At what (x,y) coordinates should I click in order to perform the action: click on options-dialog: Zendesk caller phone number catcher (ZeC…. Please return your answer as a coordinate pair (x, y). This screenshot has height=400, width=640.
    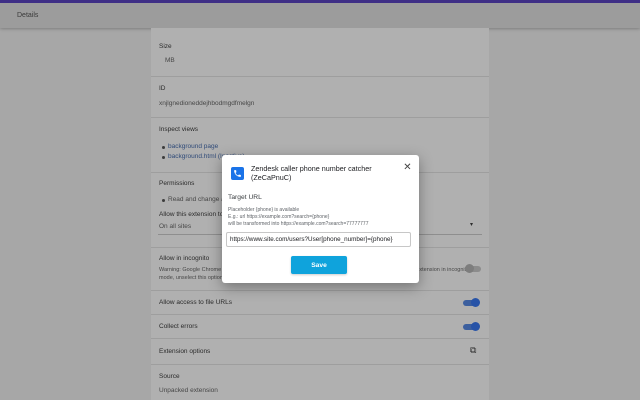
    Looking at the image, I should click on (320, 219).